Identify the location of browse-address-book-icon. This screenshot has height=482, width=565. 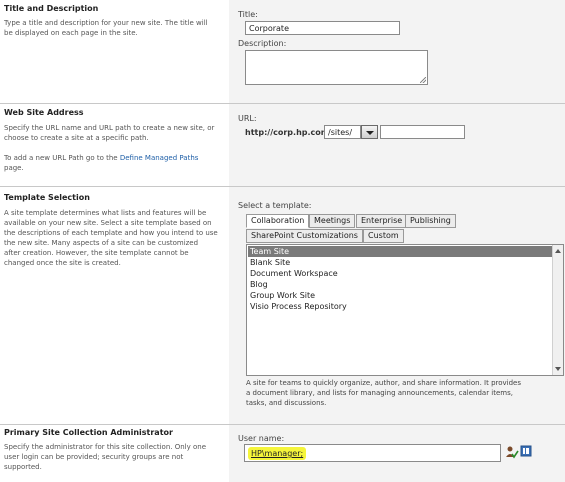
(526, 451).